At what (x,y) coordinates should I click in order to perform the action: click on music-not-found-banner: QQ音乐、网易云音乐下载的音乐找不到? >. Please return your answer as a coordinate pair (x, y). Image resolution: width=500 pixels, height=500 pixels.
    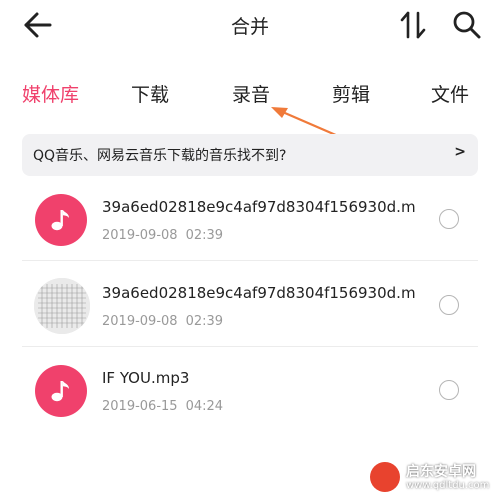
    Looking at the image, I should click on (250, 155).